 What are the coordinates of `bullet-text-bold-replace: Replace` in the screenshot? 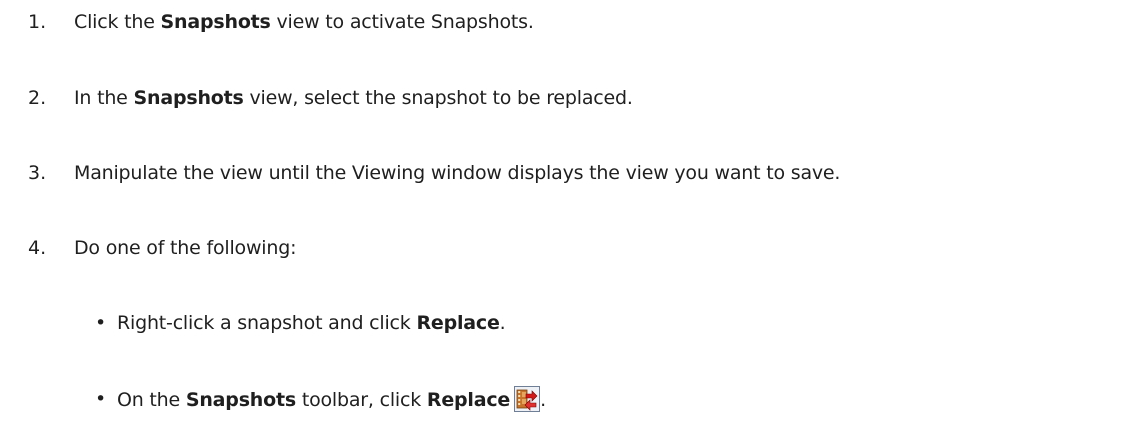 It's located at (468, 400).